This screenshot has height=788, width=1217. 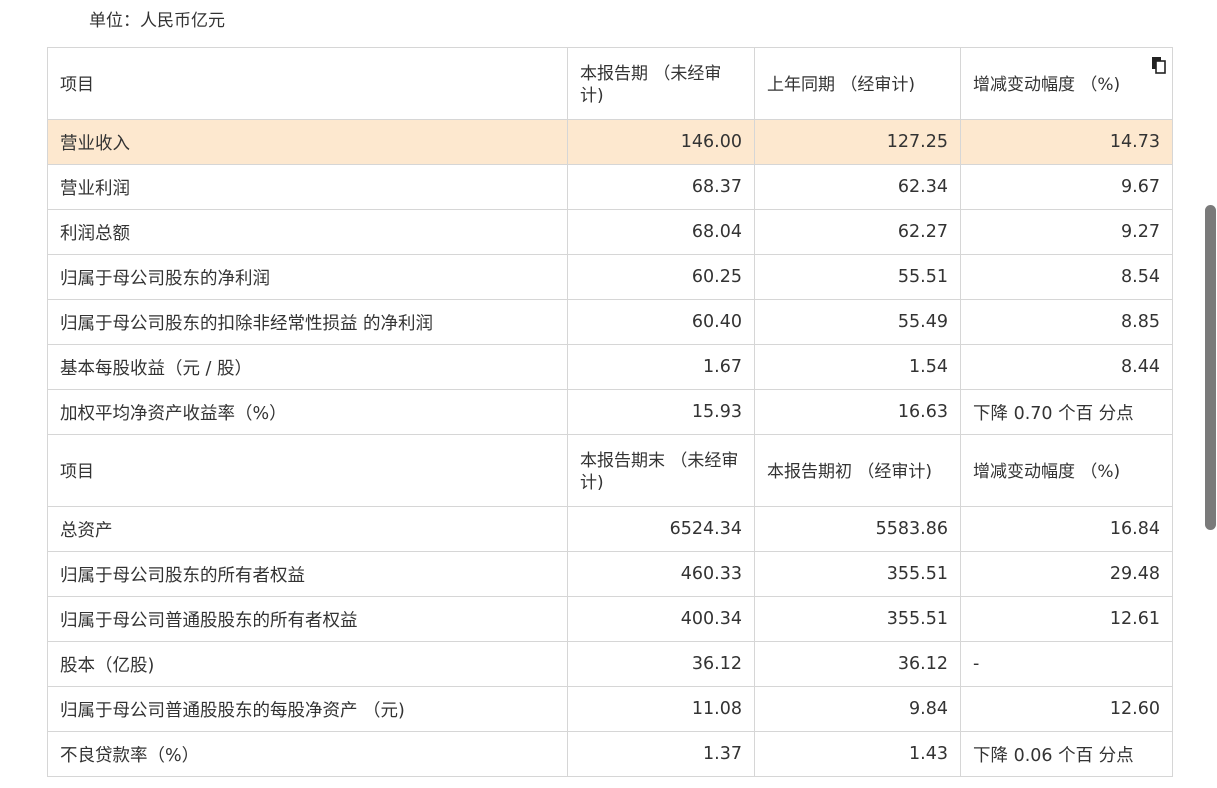 I want to click on row-value: 1.67, so click(x=661, y=367).